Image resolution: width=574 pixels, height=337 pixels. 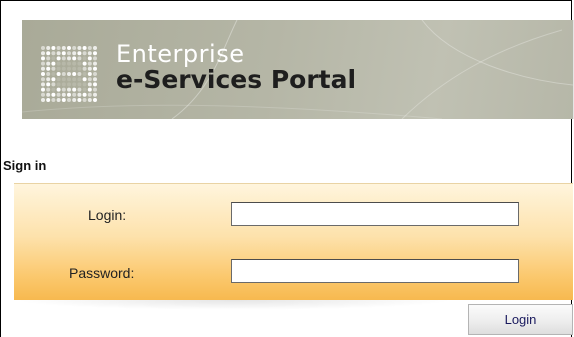 What do you see at coordinates (25, 165) in the screenshot?
I see `sign-in-heading: Sign in` at bounding box center [25, 165].